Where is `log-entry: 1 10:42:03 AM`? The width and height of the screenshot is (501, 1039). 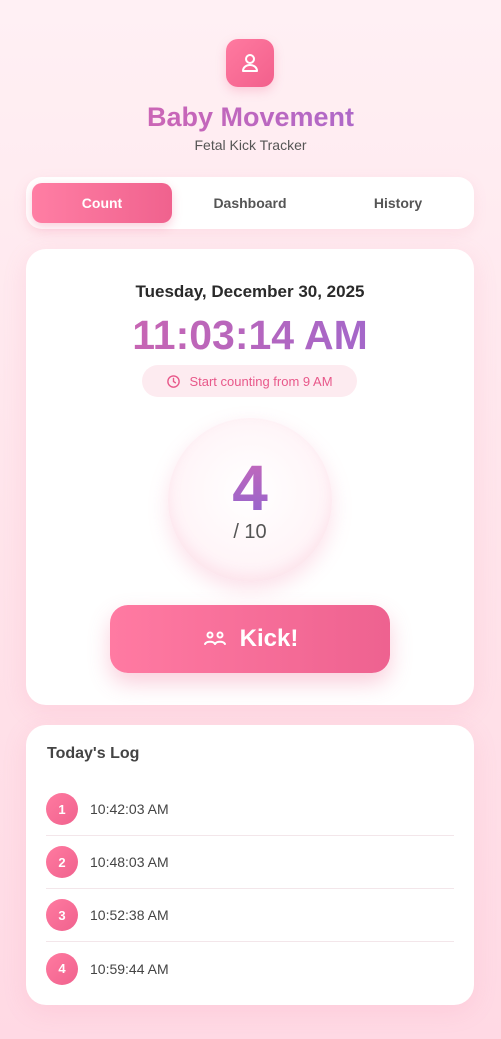 log-entry: 1 10:42:03 AM is located at coordinates (250, 809).